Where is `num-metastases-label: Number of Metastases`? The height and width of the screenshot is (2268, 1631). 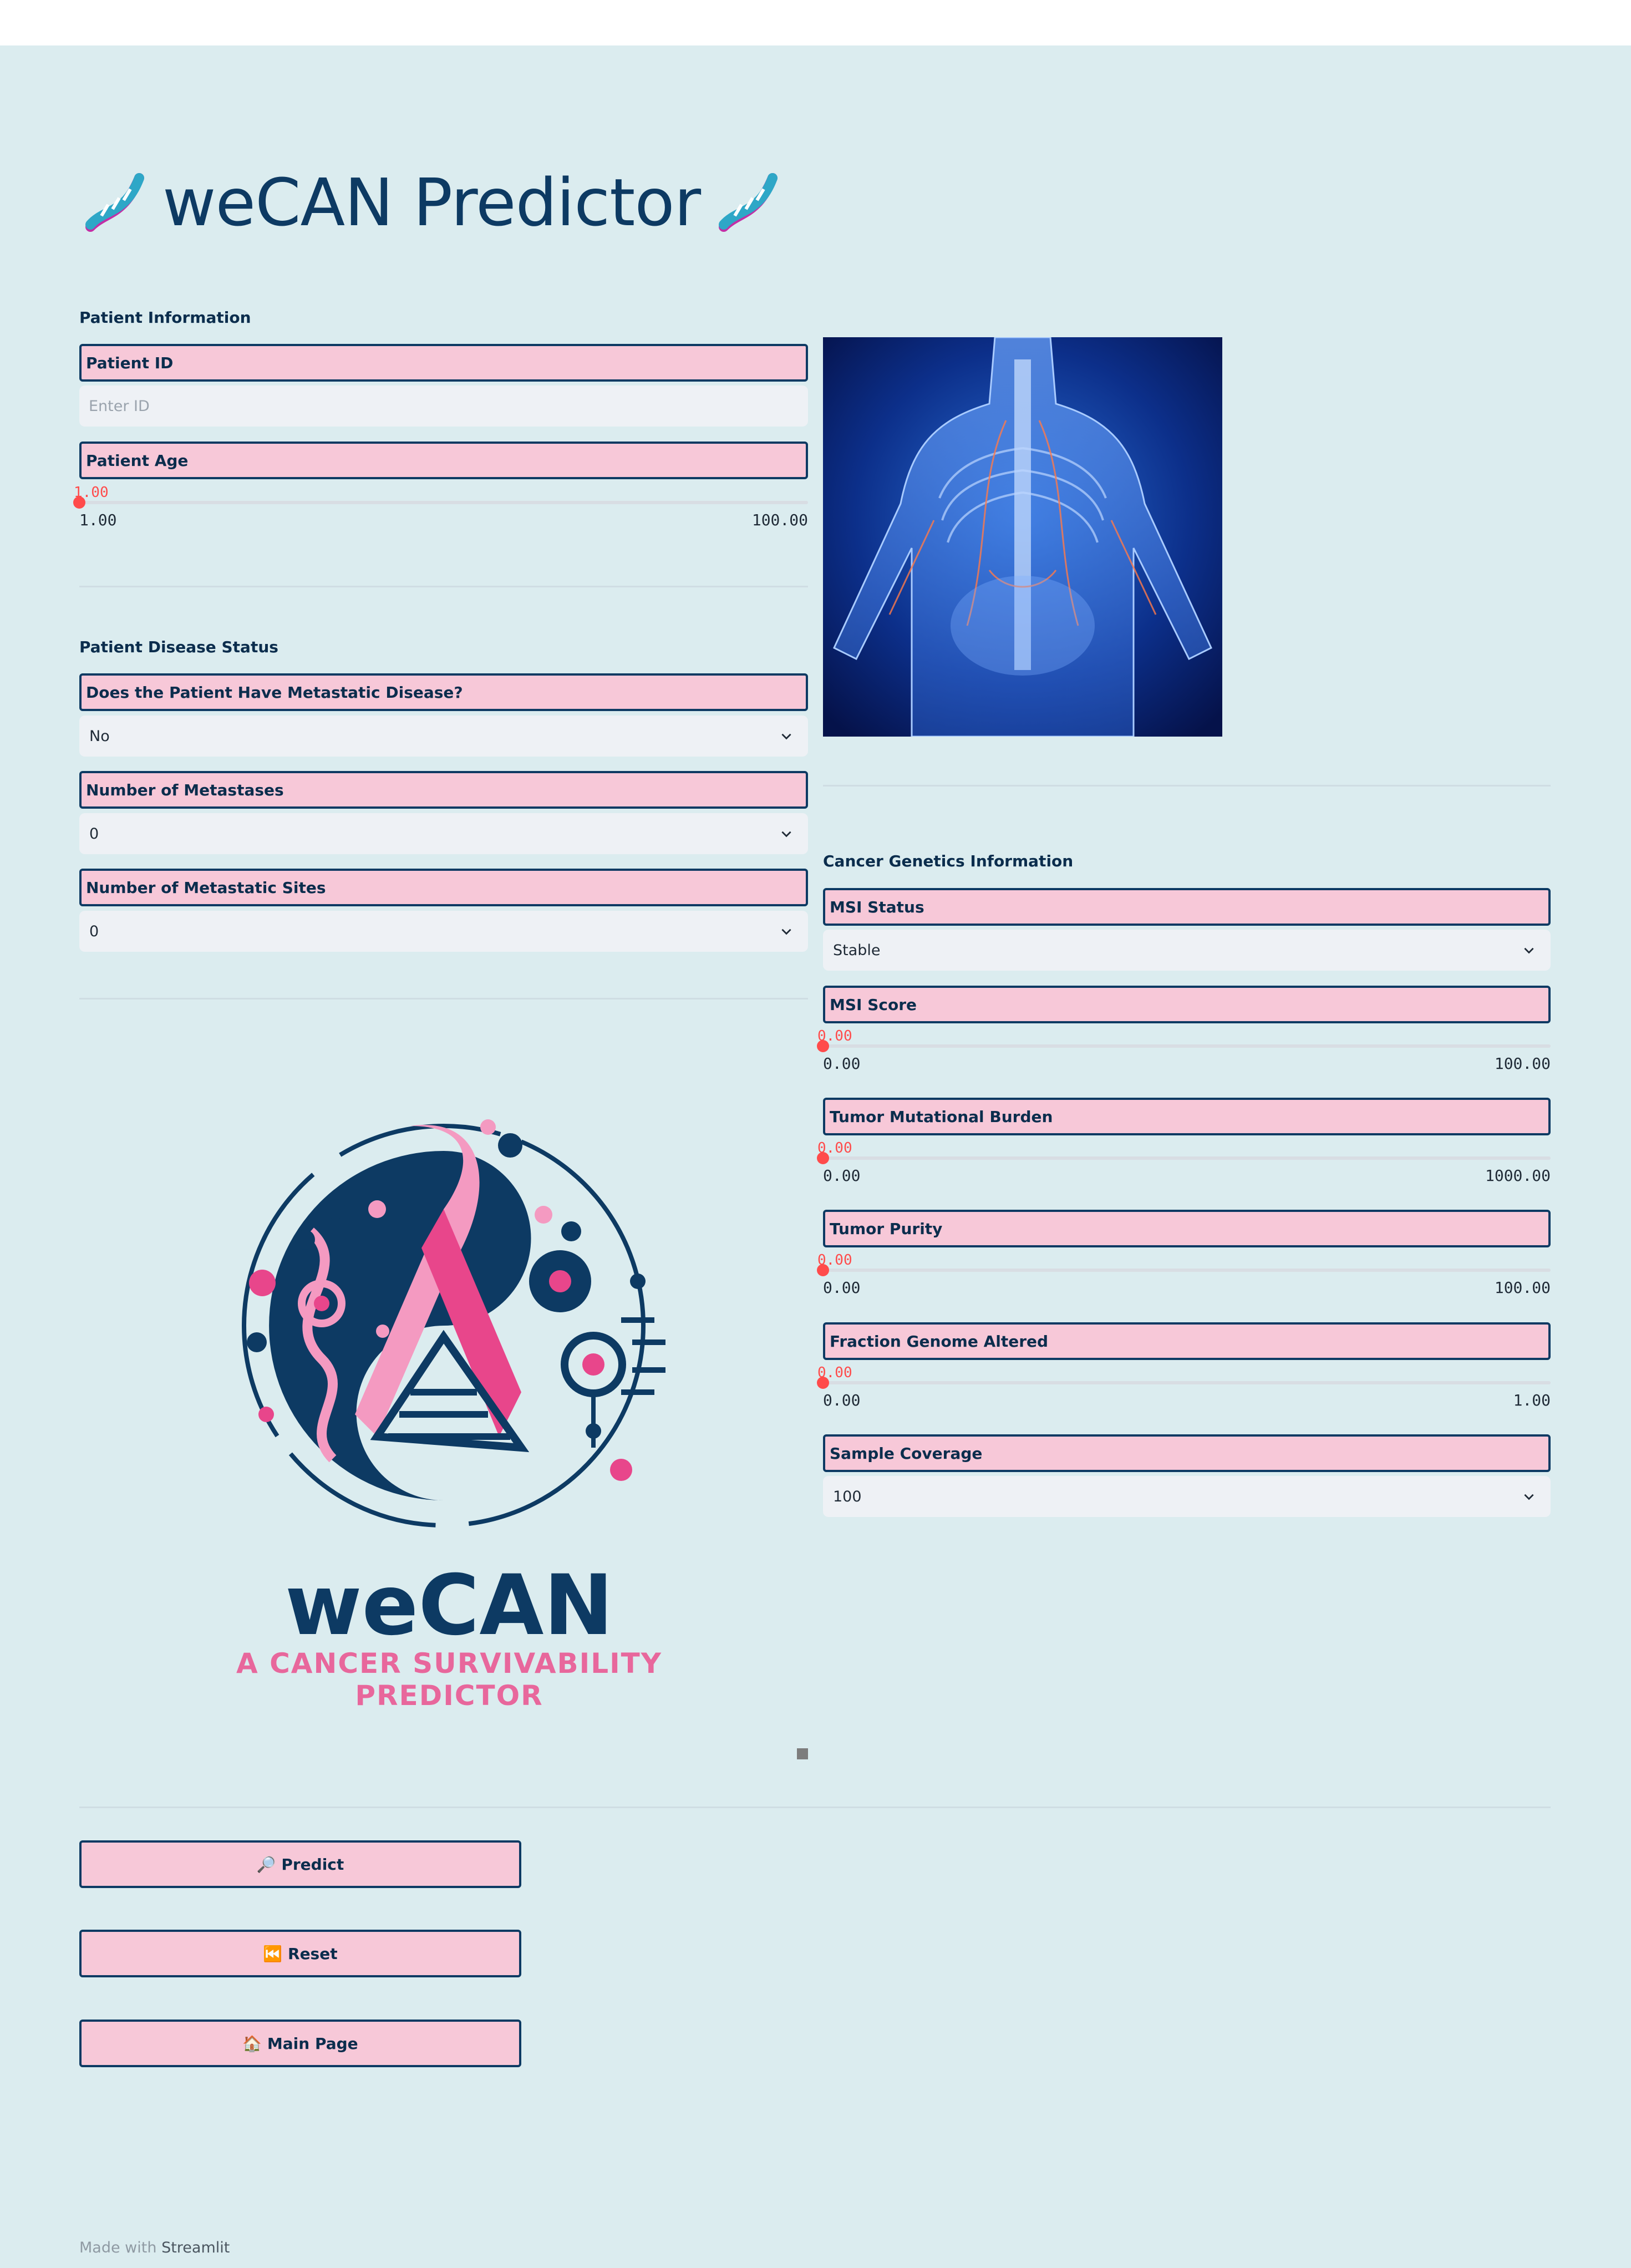 num-metastases-label: Number of Metastases is located at coordinates (443, 790).